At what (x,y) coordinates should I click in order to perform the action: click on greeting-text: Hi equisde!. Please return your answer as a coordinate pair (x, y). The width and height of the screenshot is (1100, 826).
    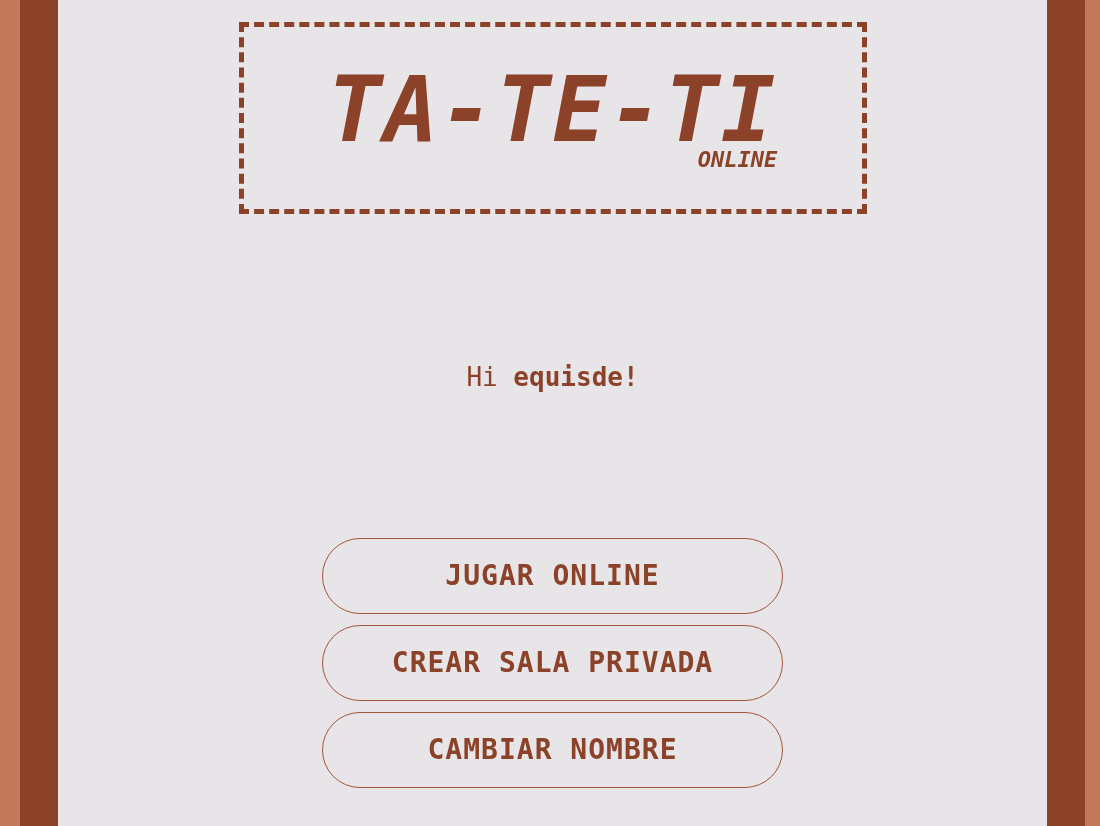
    Looking at the image, I should click on (552, 377).